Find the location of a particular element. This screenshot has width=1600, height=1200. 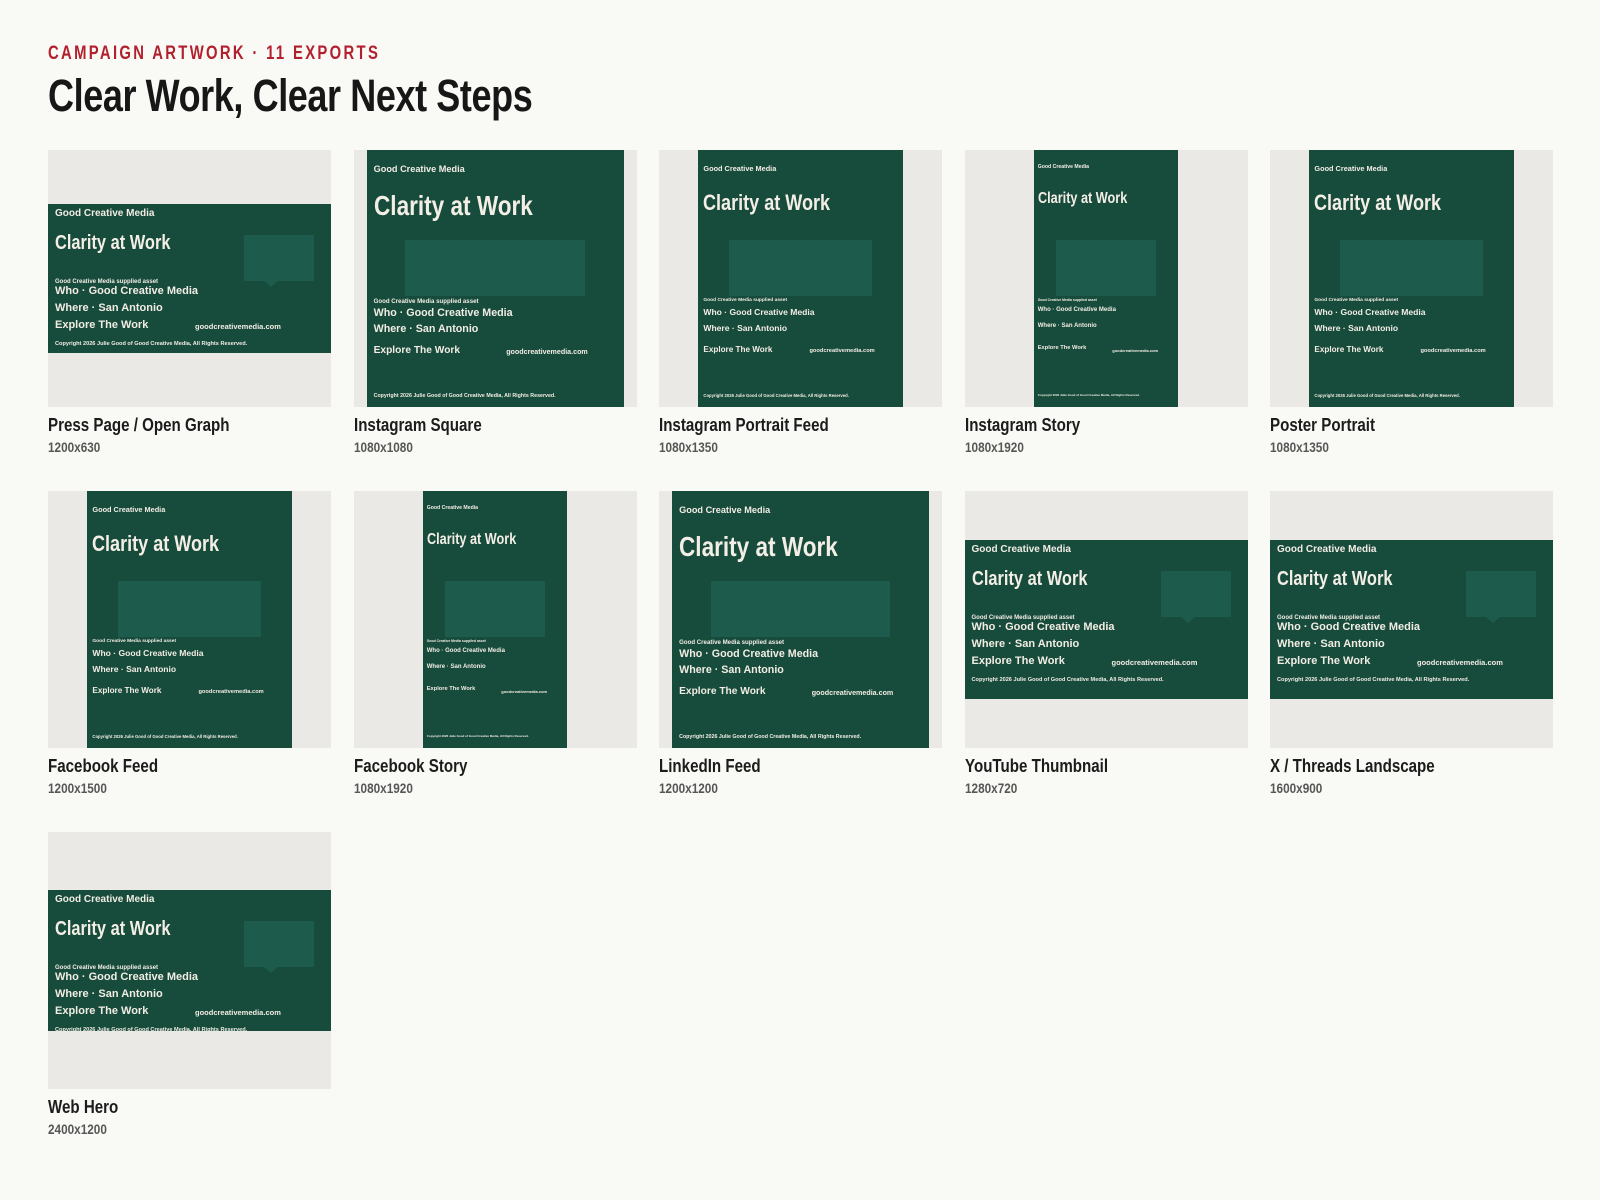

export-dimensions: 1200x1200 is located at coordinates (688, 788).